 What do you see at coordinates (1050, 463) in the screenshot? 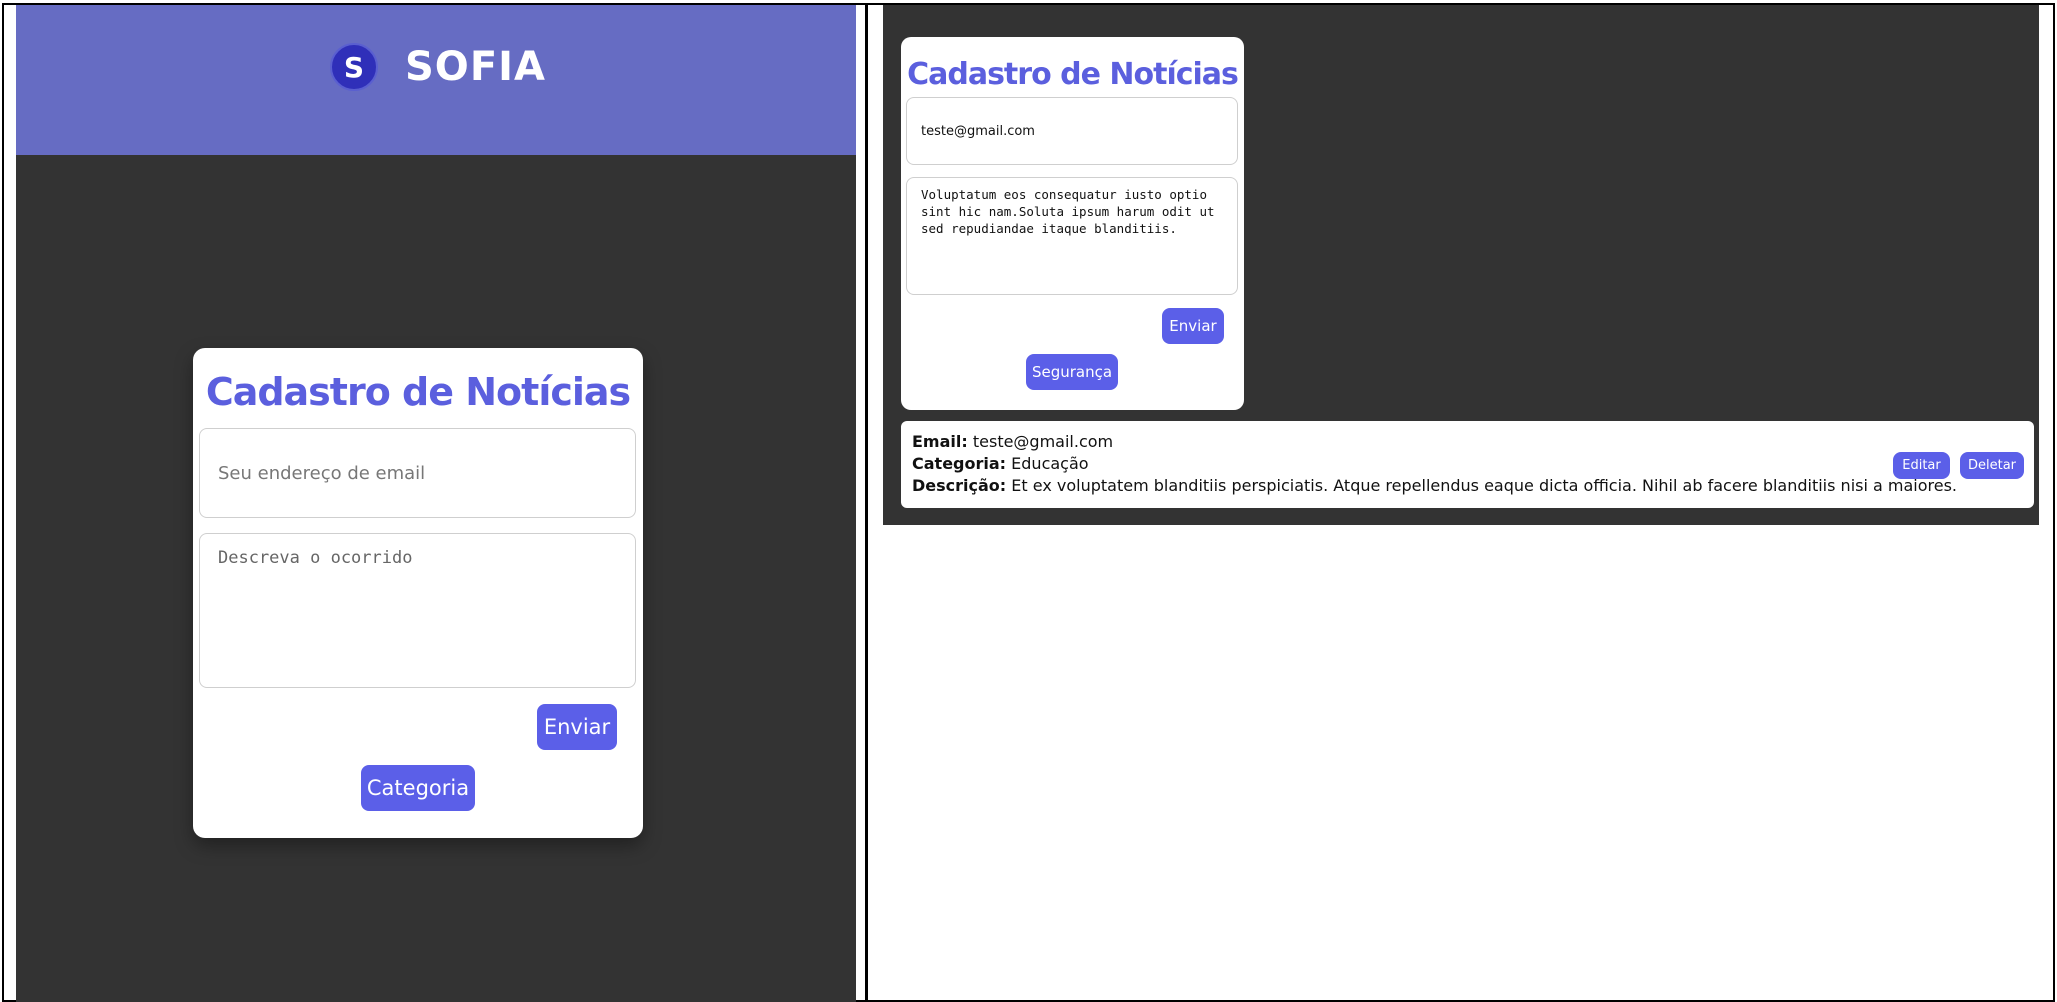
I see `entry-category: Educação` at bounding box center [1050, 463].